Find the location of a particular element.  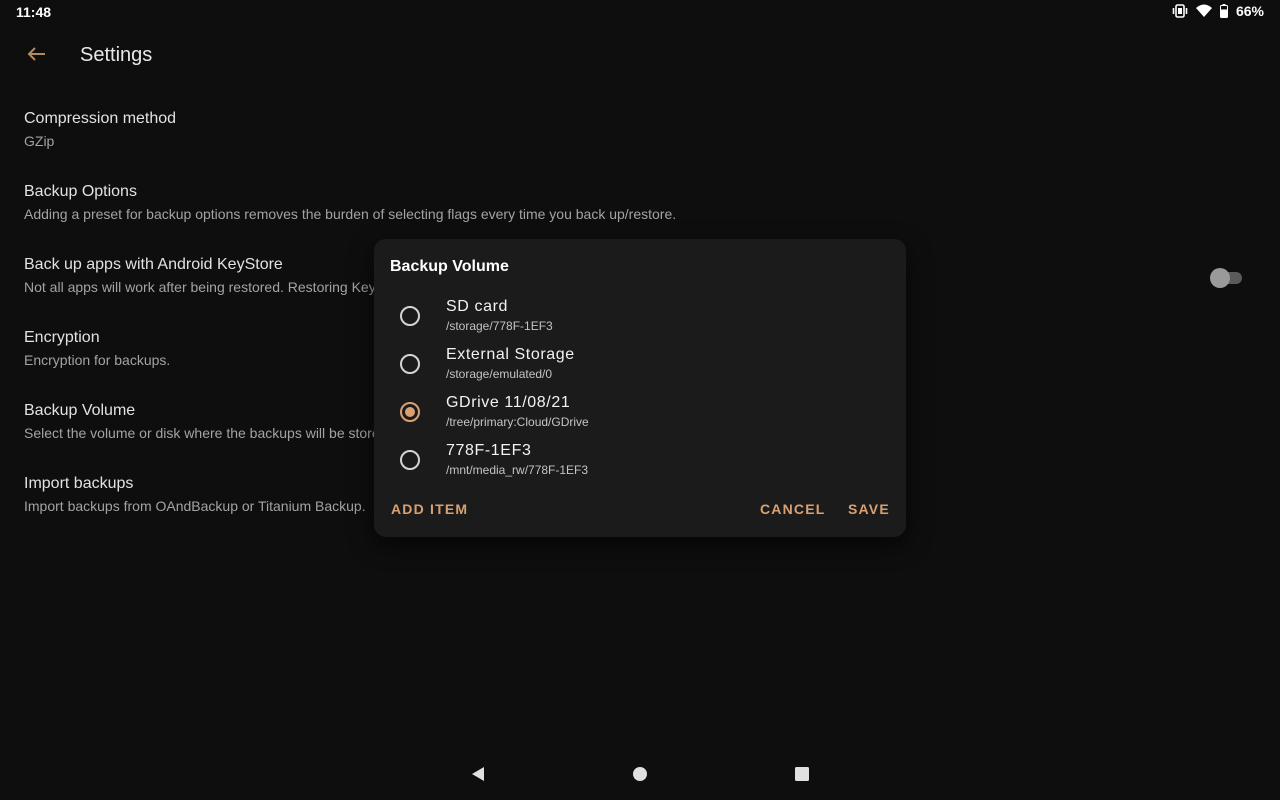

triangle-back-icon is located at coordinates (478, 776).